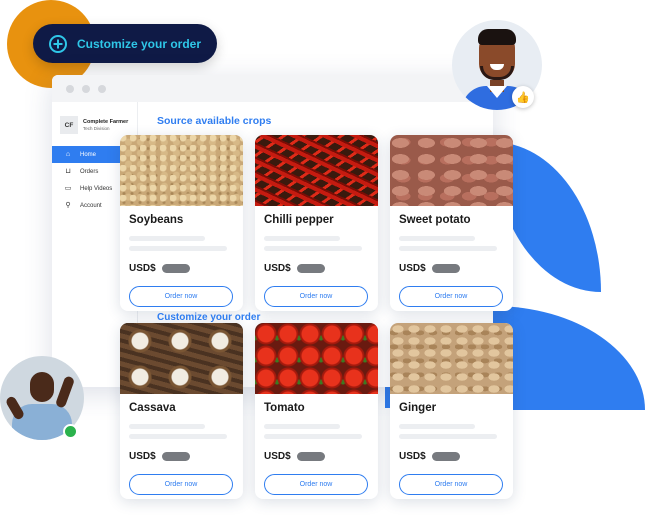 The width and height of the screenshot is (647, 518). I want to click on sidebar-item-label: Help Videos, so click(96, 188).